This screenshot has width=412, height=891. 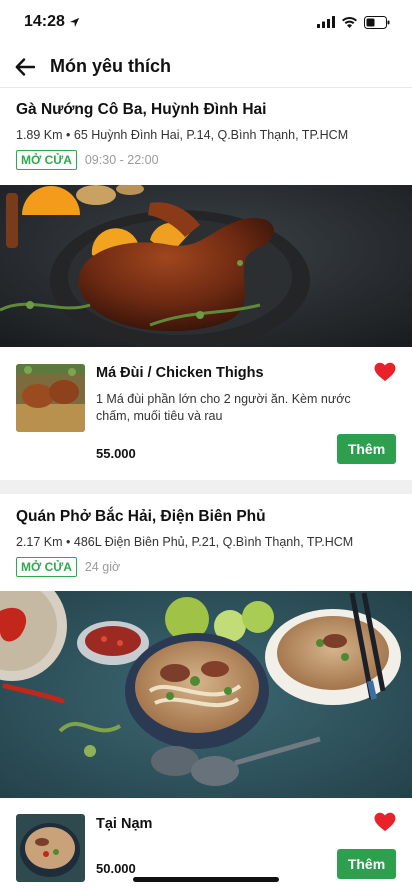 I want to click on status-icons, so click(x=353, y=22).